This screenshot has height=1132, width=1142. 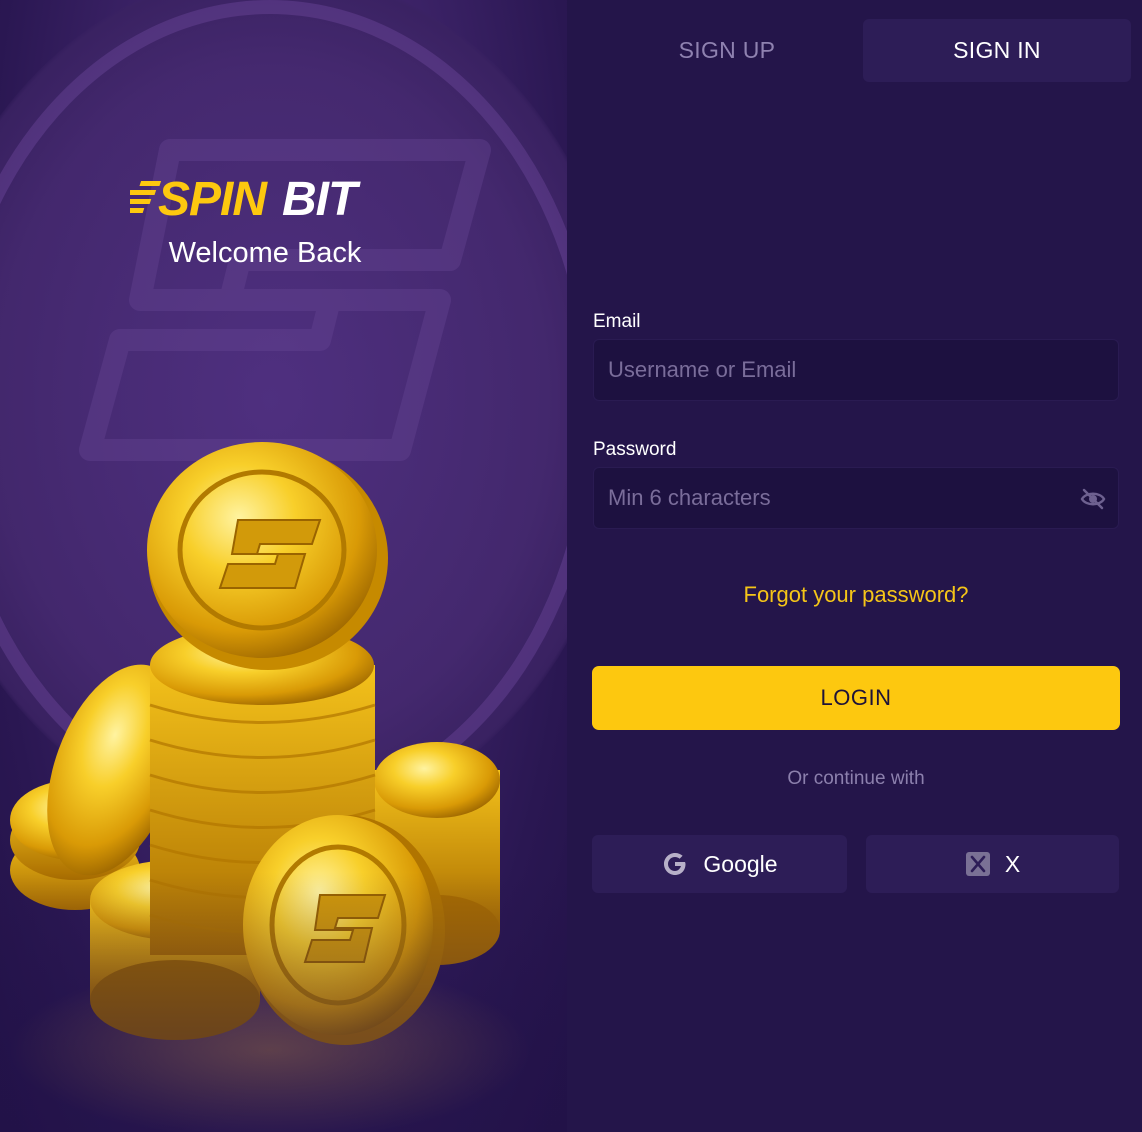 What do you see at coordinates (635, 449) in the screenshot?
I see `password-label: Password` at bounding box center [635, 449].